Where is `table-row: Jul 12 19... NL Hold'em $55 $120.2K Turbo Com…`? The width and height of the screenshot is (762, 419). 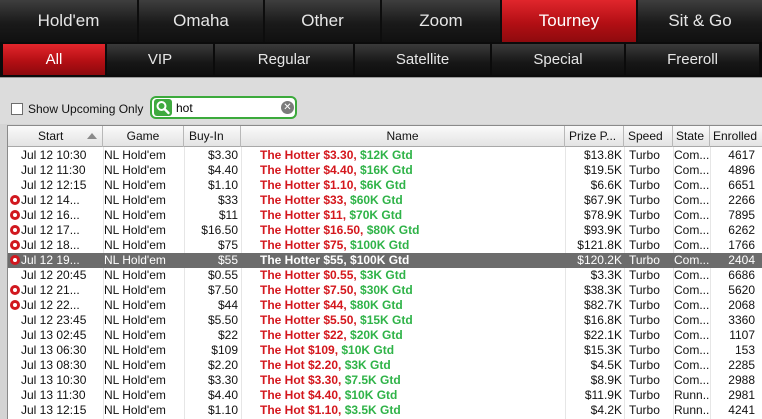 table-row: Jul 12 19... NL Hold'em $55 $120.2K Turbo Com… is located at coordinates (385, 260).